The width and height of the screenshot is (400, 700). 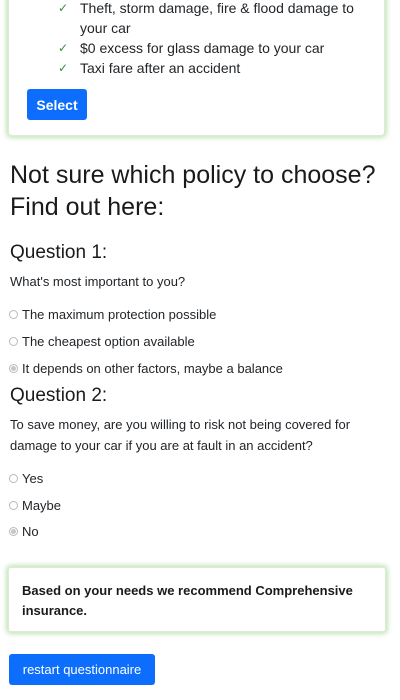 What do you see at coordinates (82, 669) in the screenshot?
I see `restart-questionnaire-button: restart questionnaire` at bounding box center [82, 669].